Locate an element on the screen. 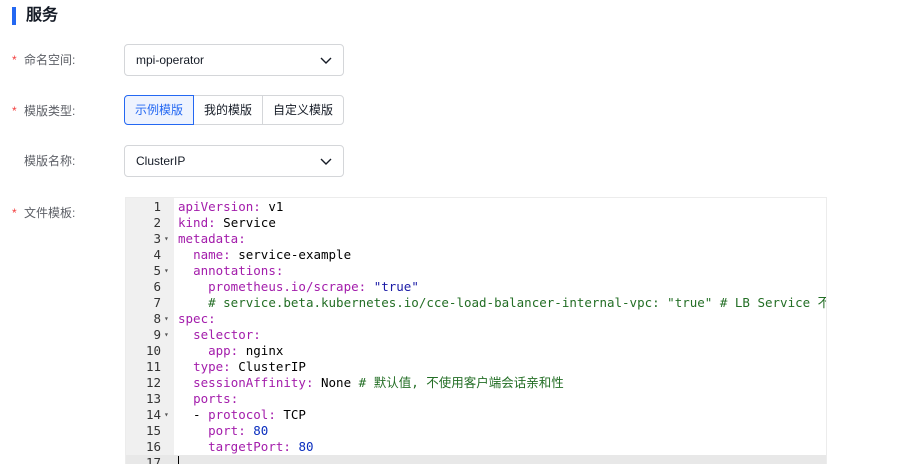 The image size is (912, 464). line-number: 3 is located at coordinates (157, 238).